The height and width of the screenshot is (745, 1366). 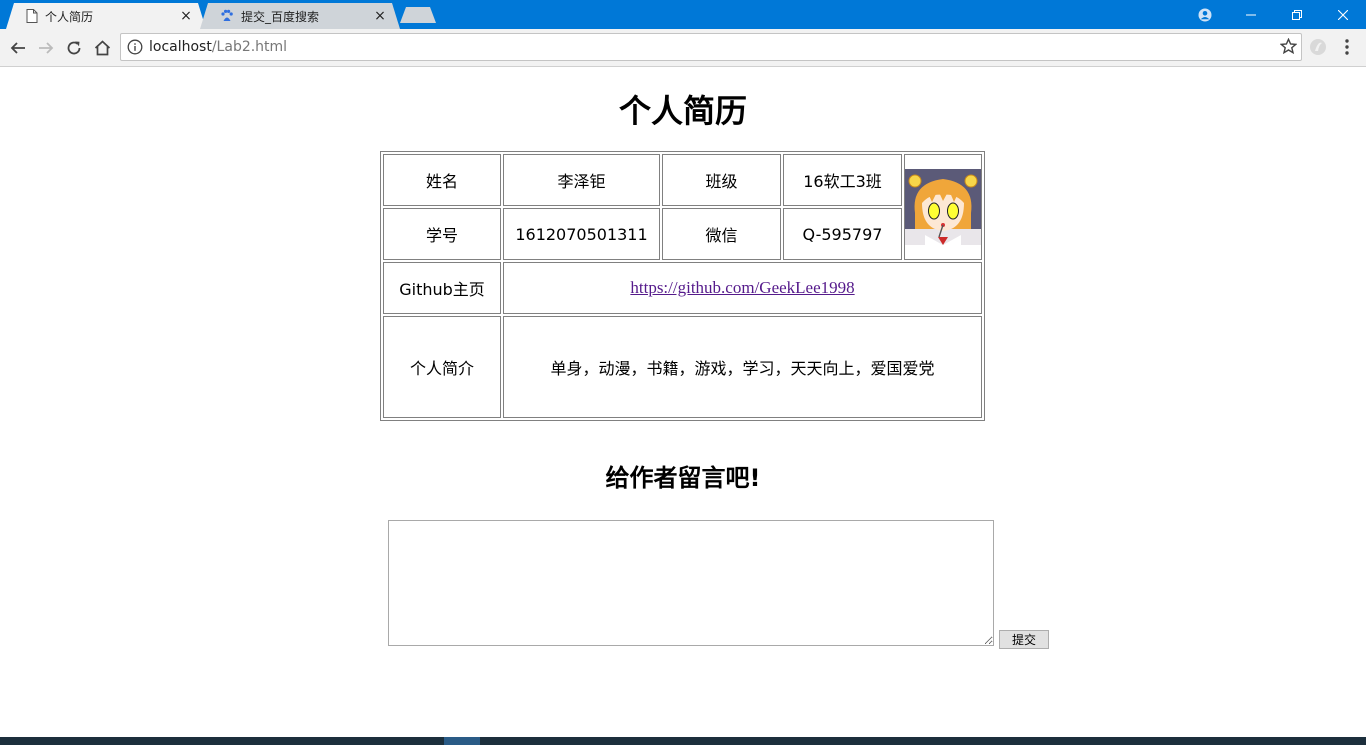 What do you see at coordinates (683, 741) in the screenshot?
I see `taskbar` at bounding box center [683, 741].